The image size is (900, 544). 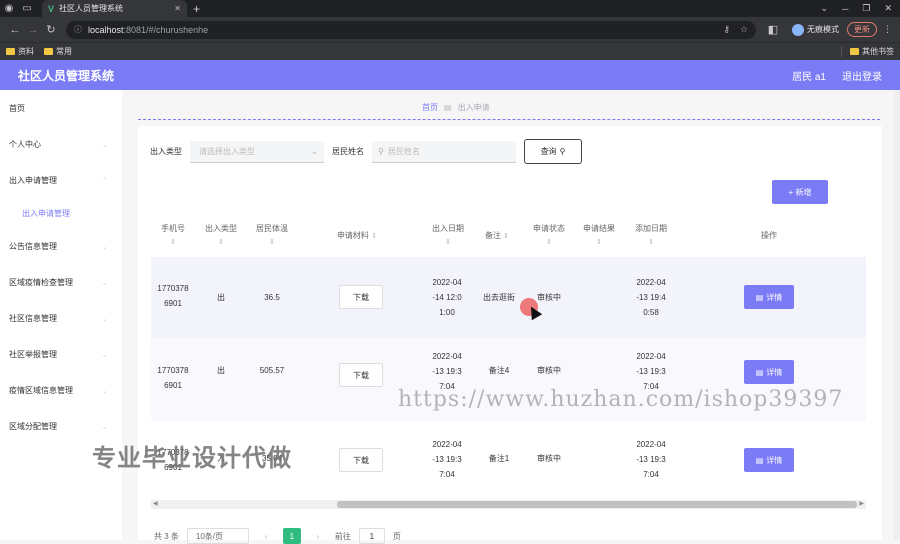 What do you see at coordinates (61, 246) in the screenshot?
I see `sidebar-item-announcements: 公告信息管理 ⌄` at bounding box center [61, 246].